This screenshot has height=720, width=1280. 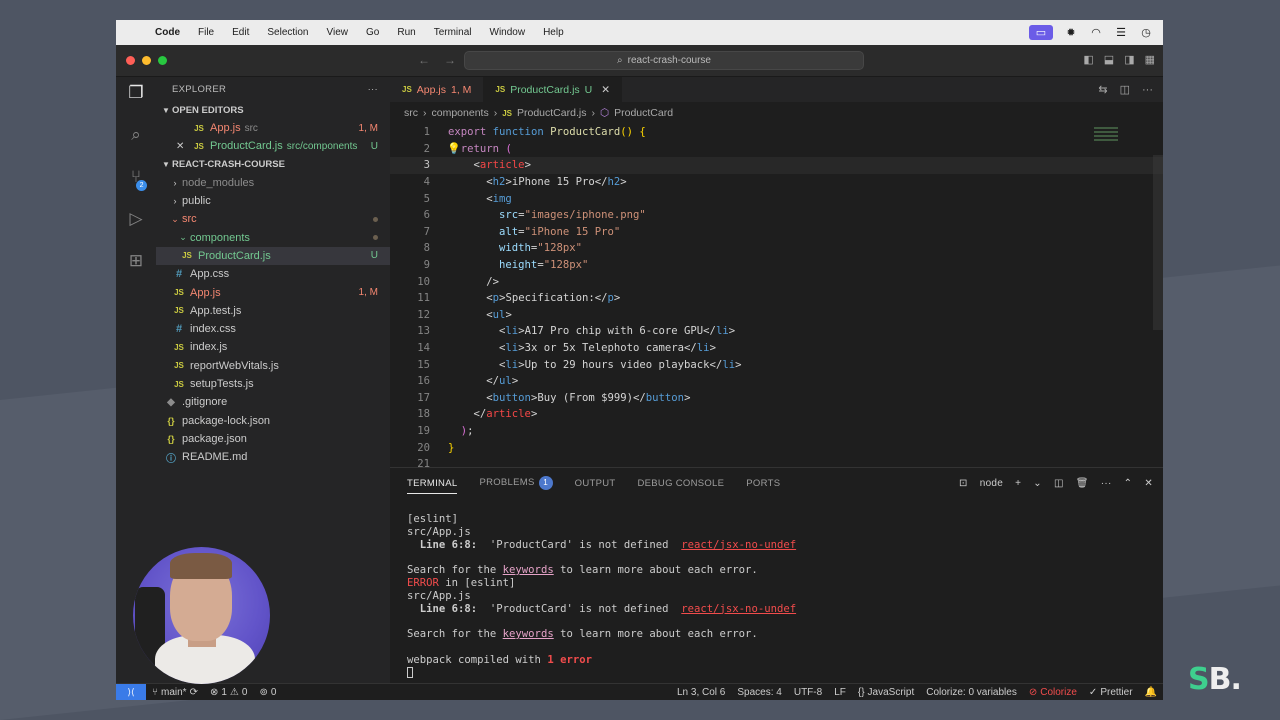 What do you see at coordinates (175, 692) in the screenshot?
I see `branch-status: ⑂ main* ⟳` at bounding box center [175, 692].